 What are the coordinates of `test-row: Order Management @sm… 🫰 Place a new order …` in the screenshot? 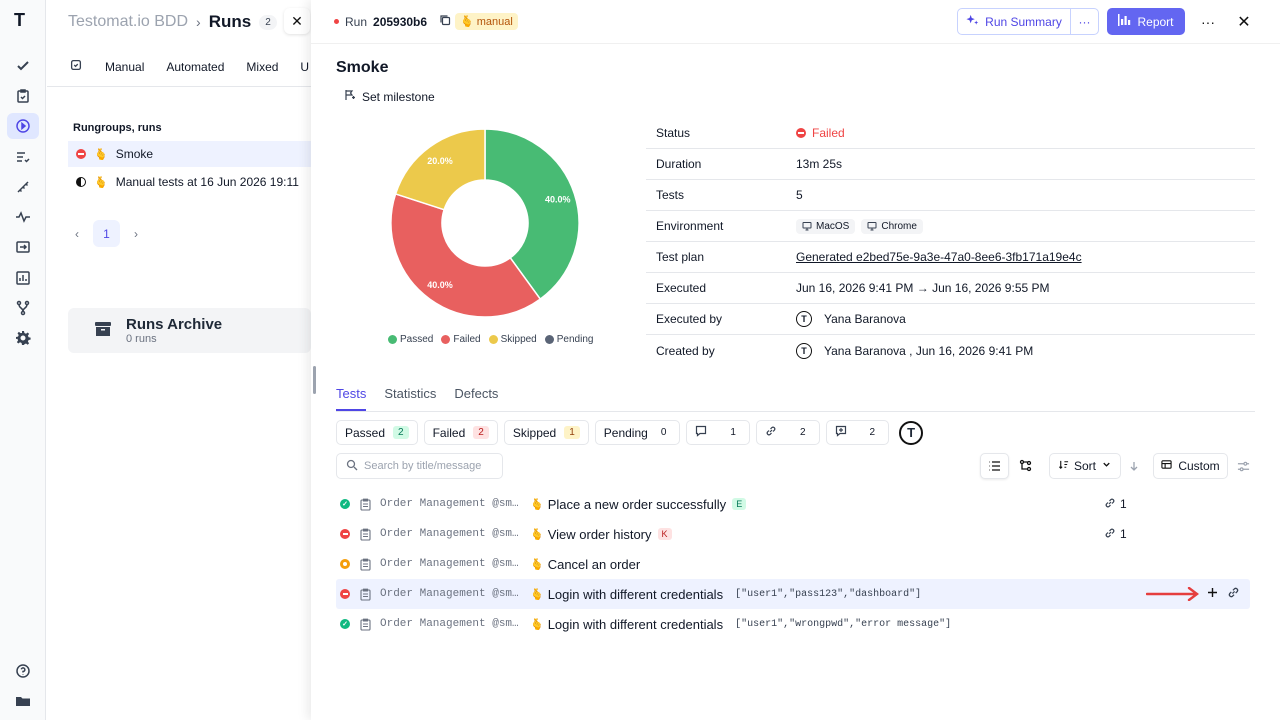 It's located at (793, 504).